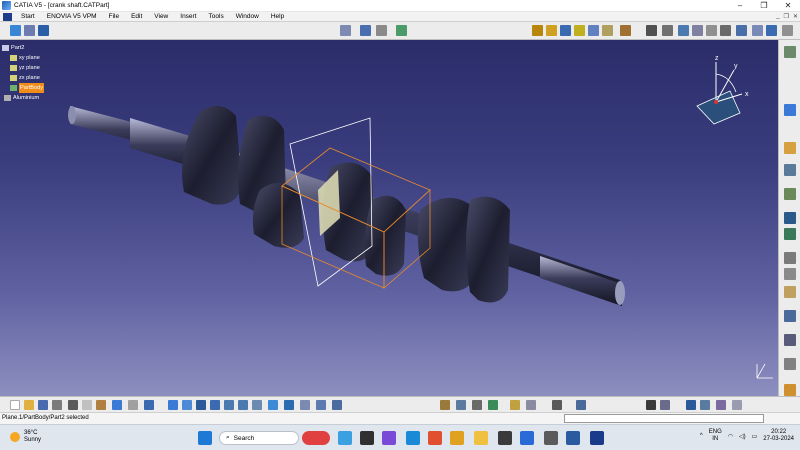 This screenshot has height=450, width=800. Describe the element at coordinates (667, 30) in the screenshot. I see `chamfer-icon` at that location.